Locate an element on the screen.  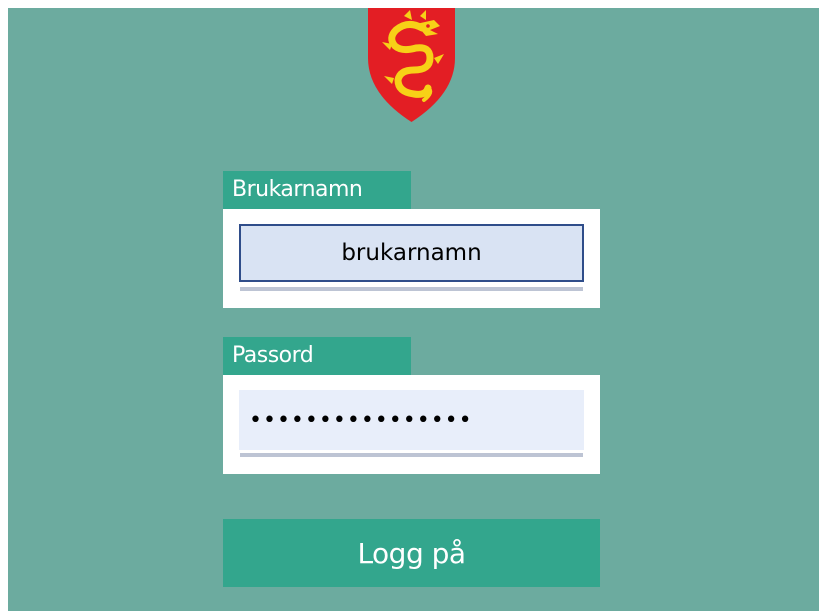
username-label: Brukarnamn is located at coordinates (317, 190).